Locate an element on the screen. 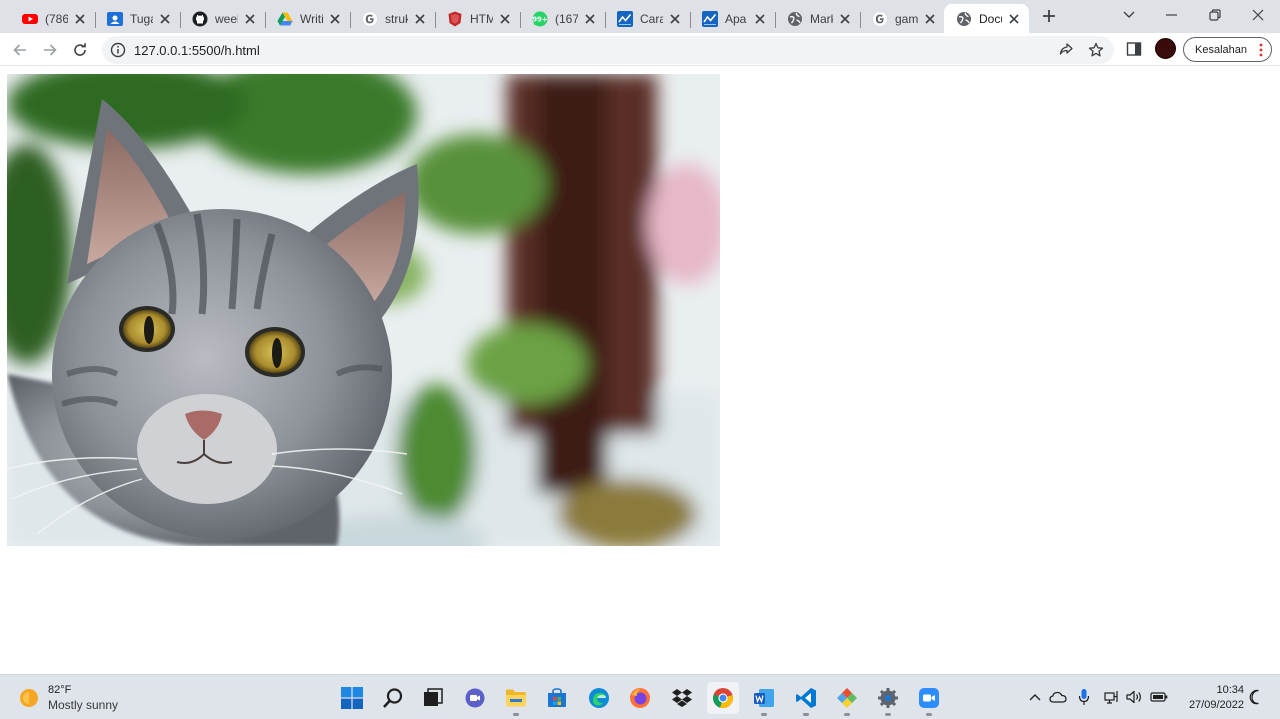 The height and width of the screenshot is (719, 1280). google-drive-icon is located at coordinates (285, 18).